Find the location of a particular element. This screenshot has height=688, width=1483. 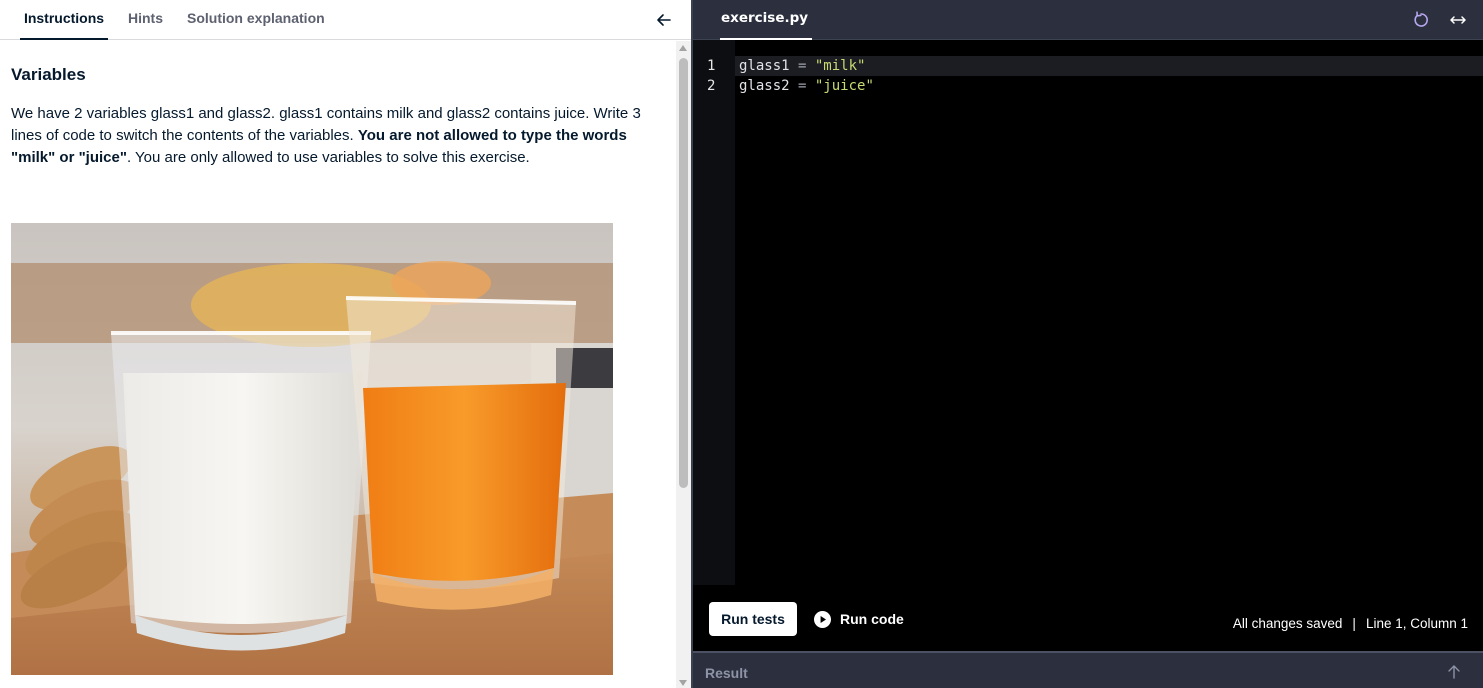

code-string: "juice" is located at coordinates (844, 86).